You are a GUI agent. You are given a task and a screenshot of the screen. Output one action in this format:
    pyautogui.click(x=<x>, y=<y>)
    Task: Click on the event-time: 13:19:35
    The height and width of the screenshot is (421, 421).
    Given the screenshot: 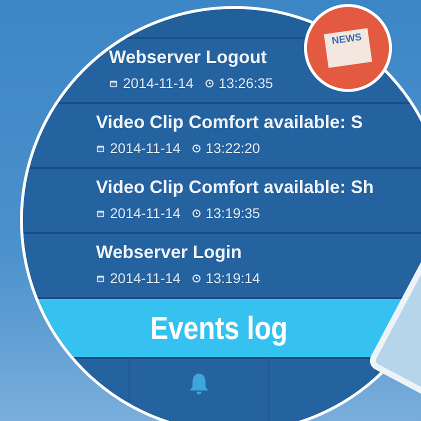 What is the action you would take?
    pyautogui.click(x=233, y=213)
    